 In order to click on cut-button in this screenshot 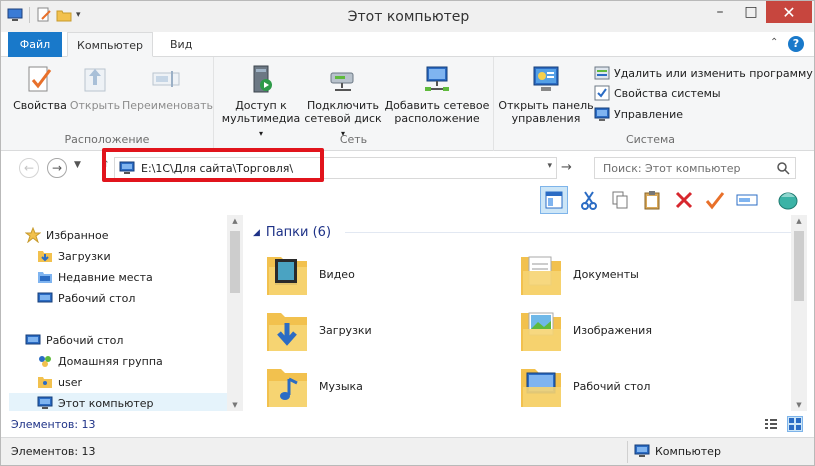, I will do `click(589, 200)`.